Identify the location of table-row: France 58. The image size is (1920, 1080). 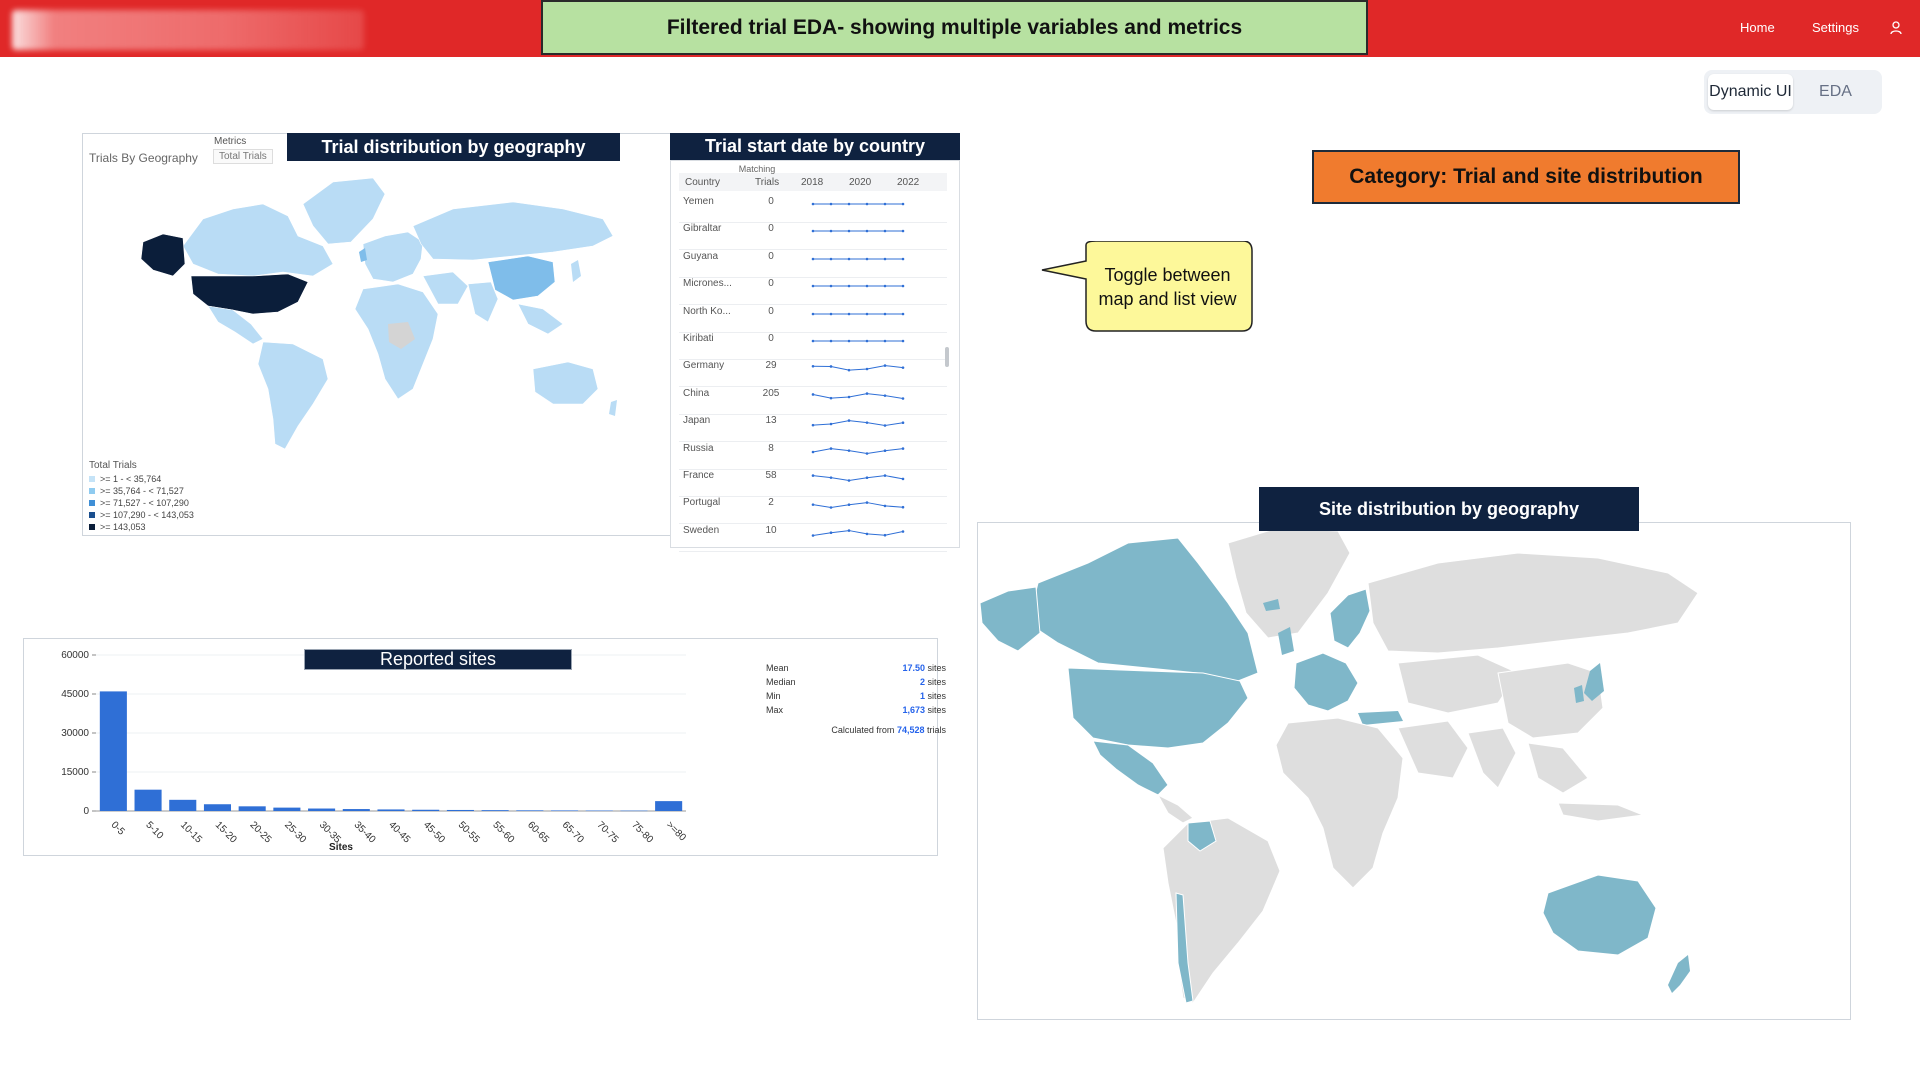
(813, 483).